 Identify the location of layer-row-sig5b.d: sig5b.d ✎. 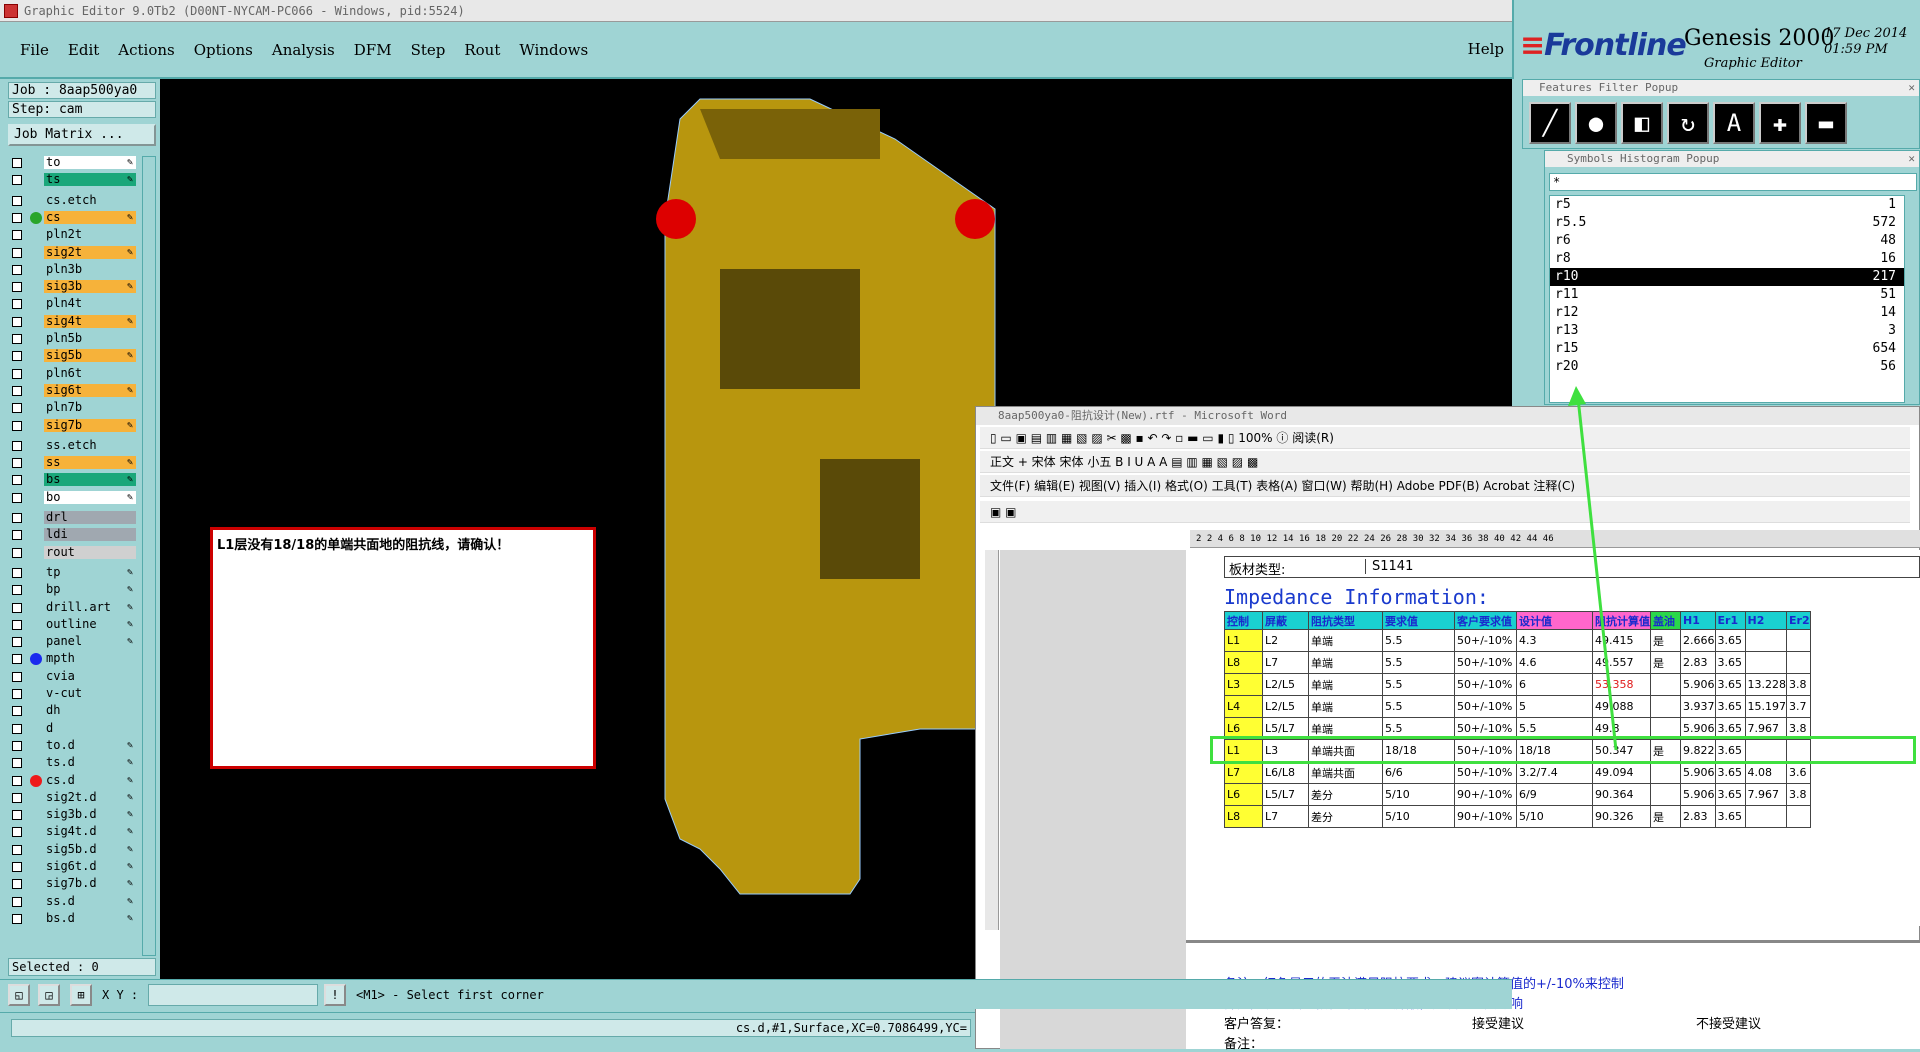
(73, 849).